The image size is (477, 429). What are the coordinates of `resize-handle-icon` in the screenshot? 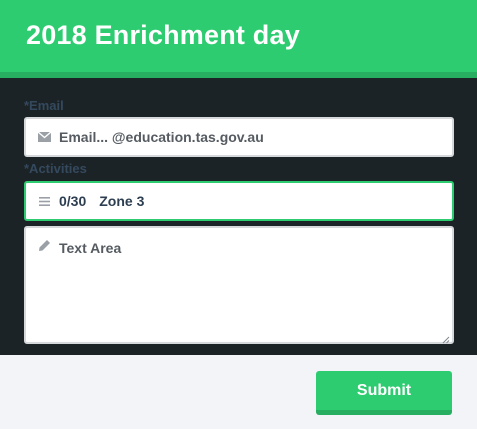 It's located at (445, 337).